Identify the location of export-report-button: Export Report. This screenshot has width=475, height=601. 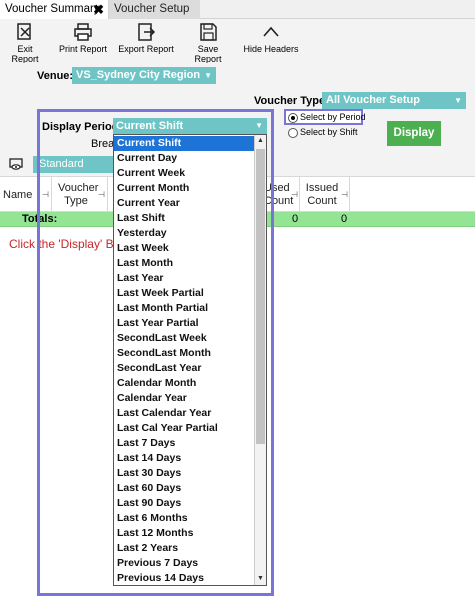
(146, 42).